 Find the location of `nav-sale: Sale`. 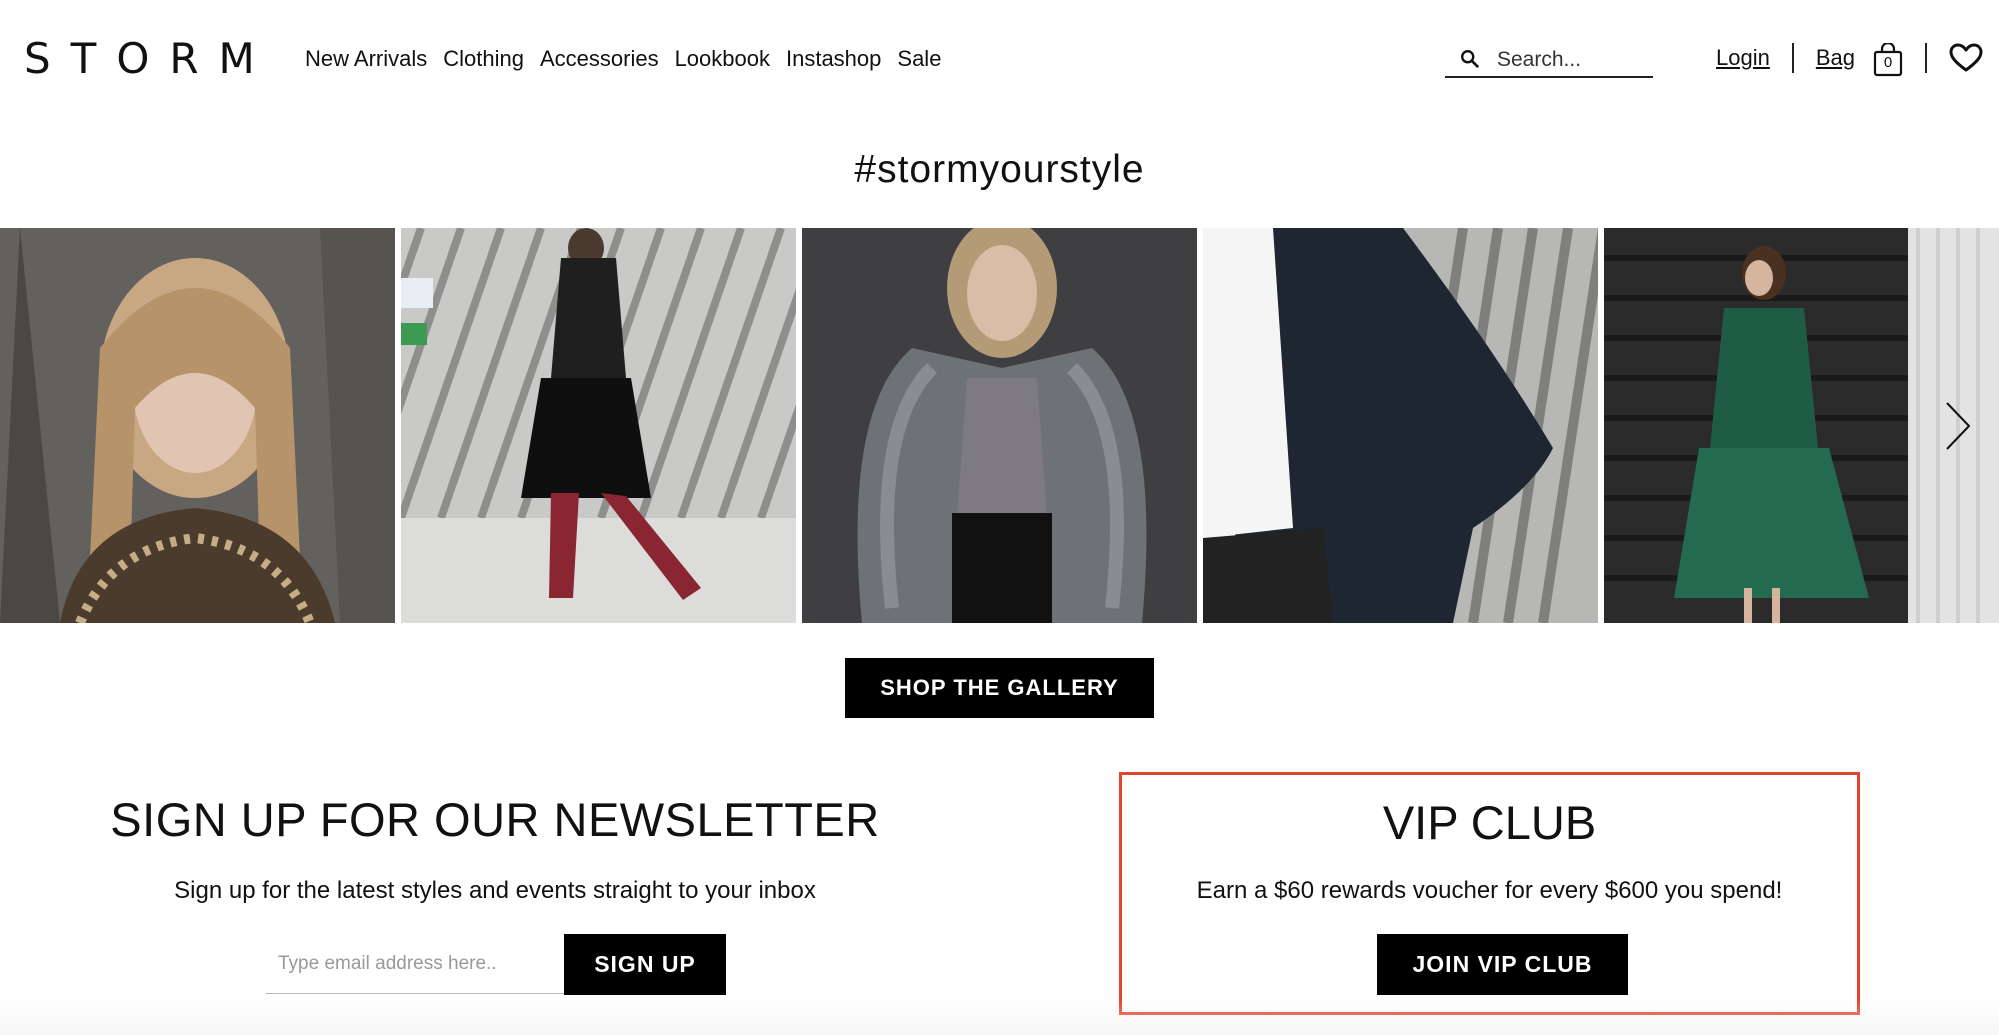

nav-sale: Sale is located at coordinates (919, 59).